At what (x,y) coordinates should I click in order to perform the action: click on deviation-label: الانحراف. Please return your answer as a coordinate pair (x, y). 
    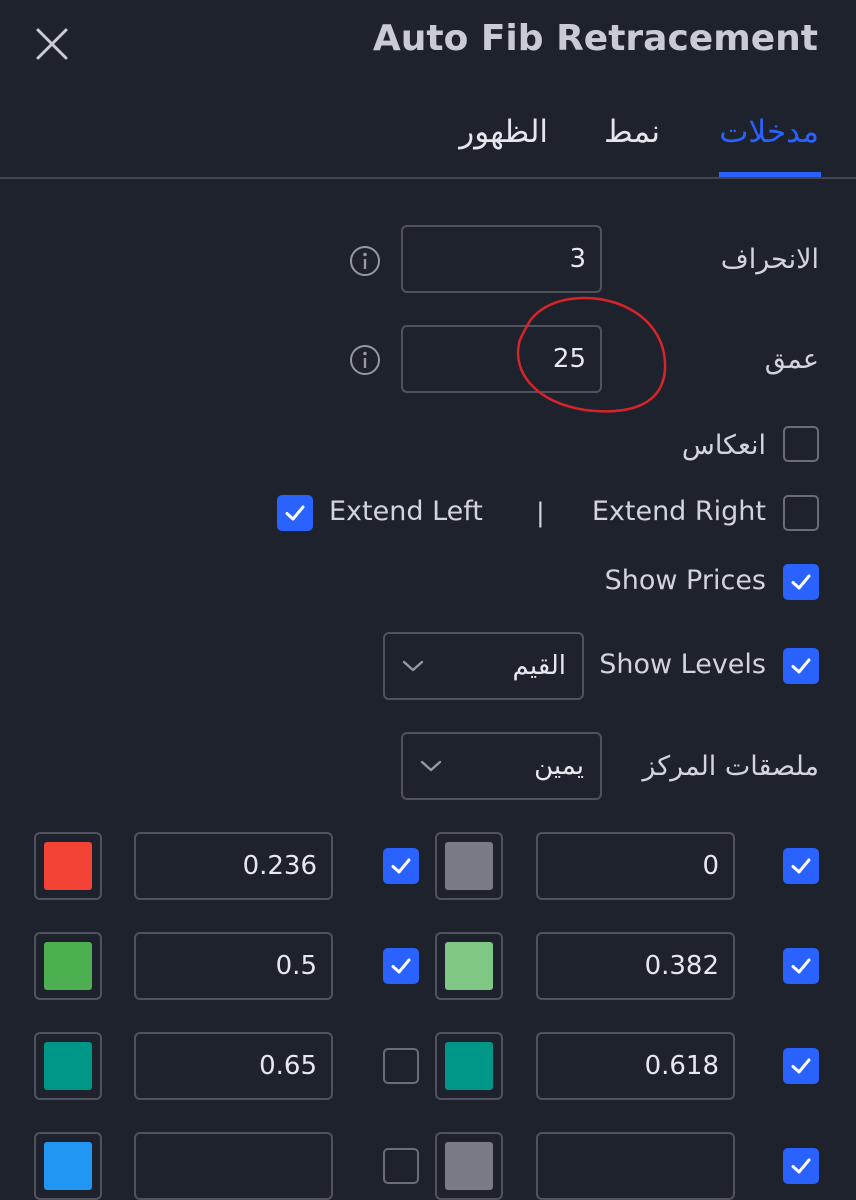
    Looking at the image, I should click on (769, 259).